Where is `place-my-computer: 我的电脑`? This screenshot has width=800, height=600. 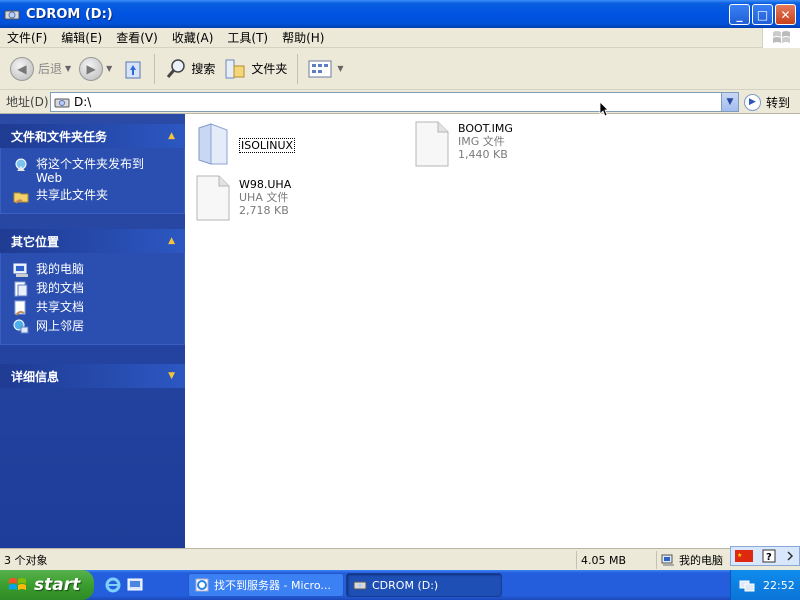
place-my-computer: 我的电脑 is located at coordinates (98, 270).